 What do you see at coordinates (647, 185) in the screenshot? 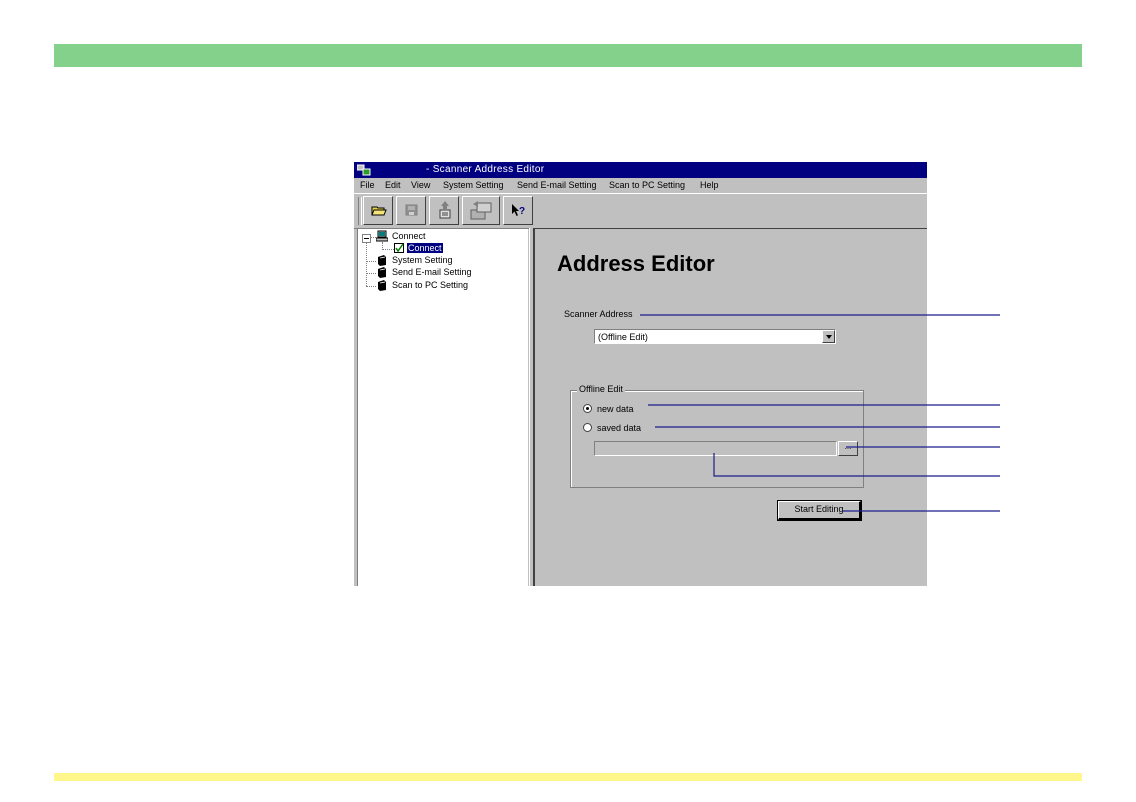
I see `menu-scan-to-pc-setting: Scan to PC Setting` at bounding box center [647, 185].